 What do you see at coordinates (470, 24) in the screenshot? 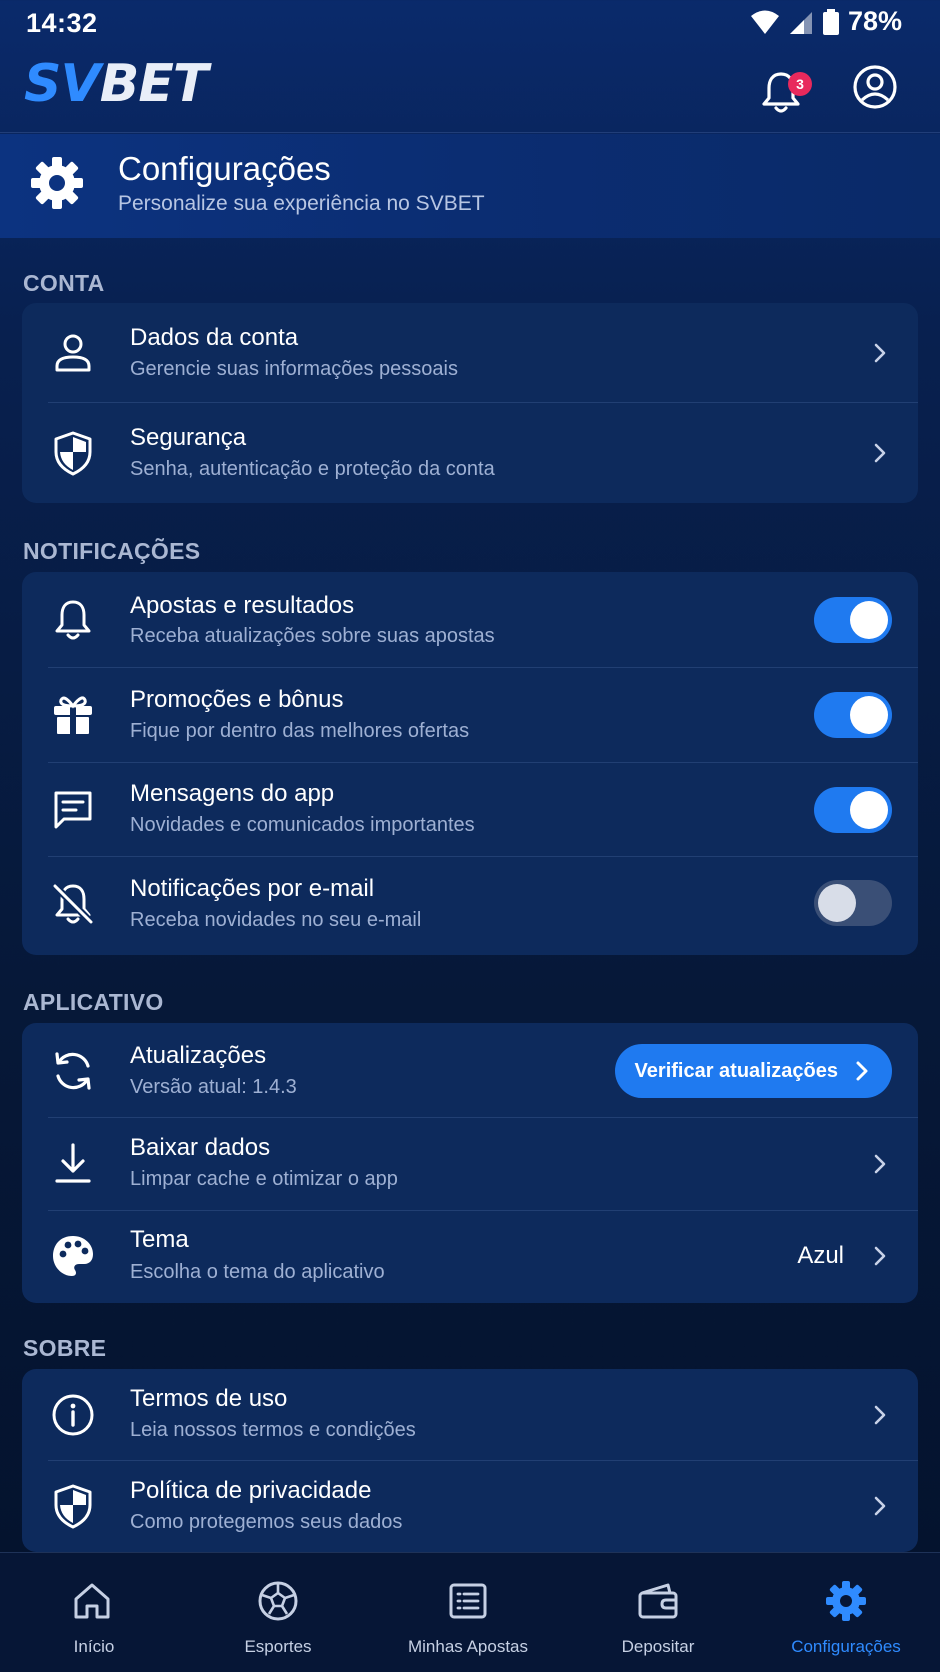
I see `status-bar: 14:32 78%` at bounding box center [470, 24].